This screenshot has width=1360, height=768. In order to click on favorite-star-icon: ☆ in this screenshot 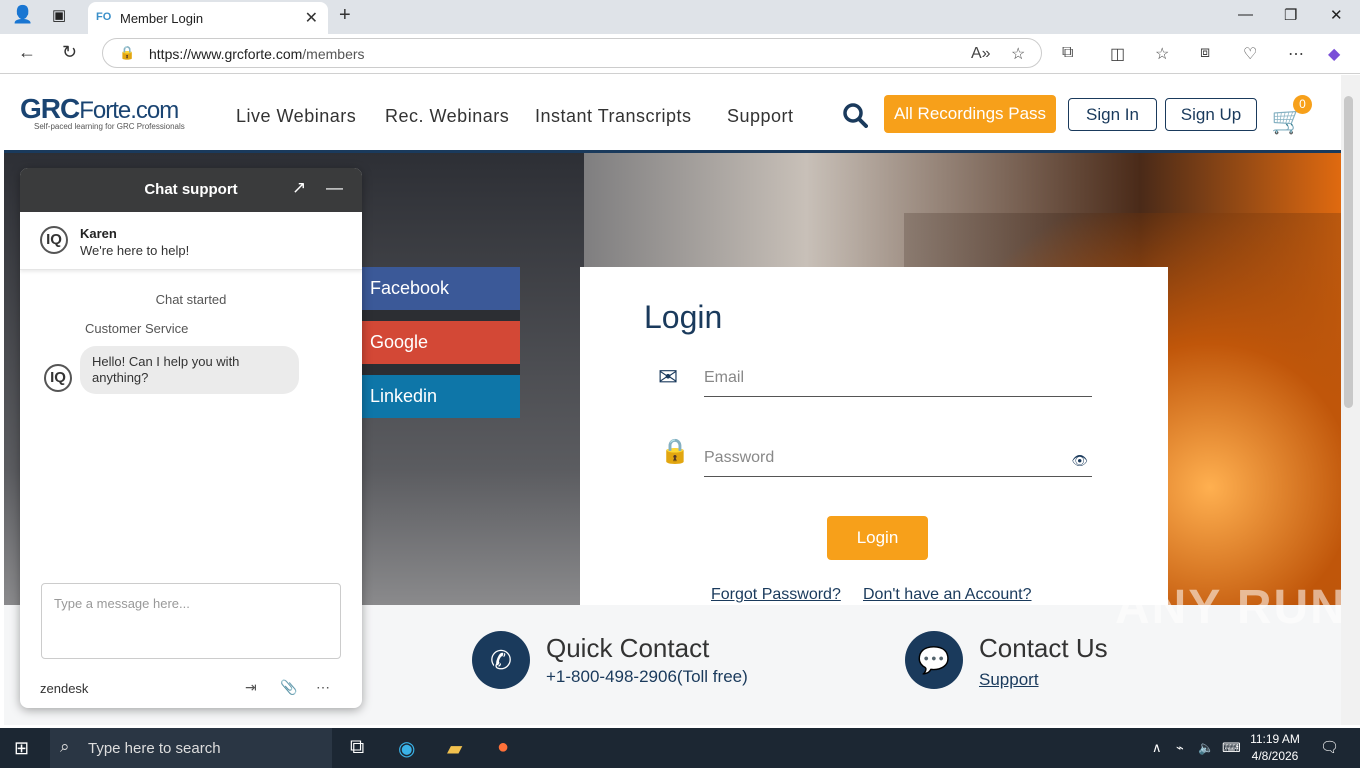, I will do `click(1018, 54)`.